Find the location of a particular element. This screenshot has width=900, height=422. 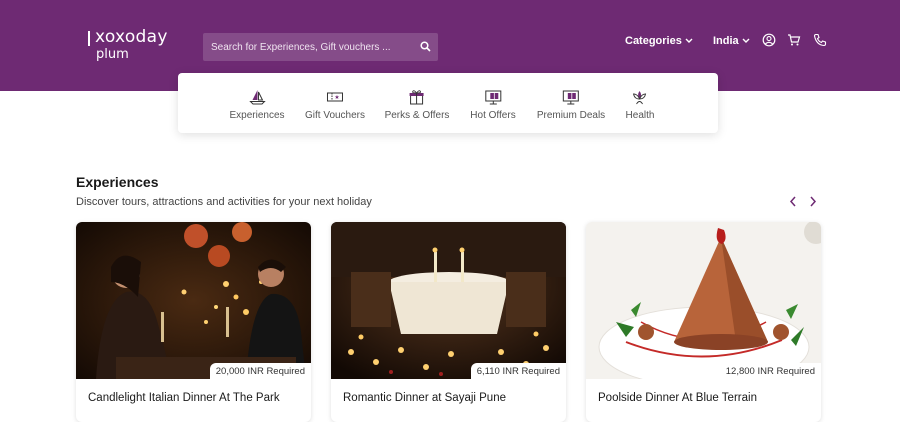

card-title: Poolside Dinner At Blue Terrain is located at coordinates (677, 398).